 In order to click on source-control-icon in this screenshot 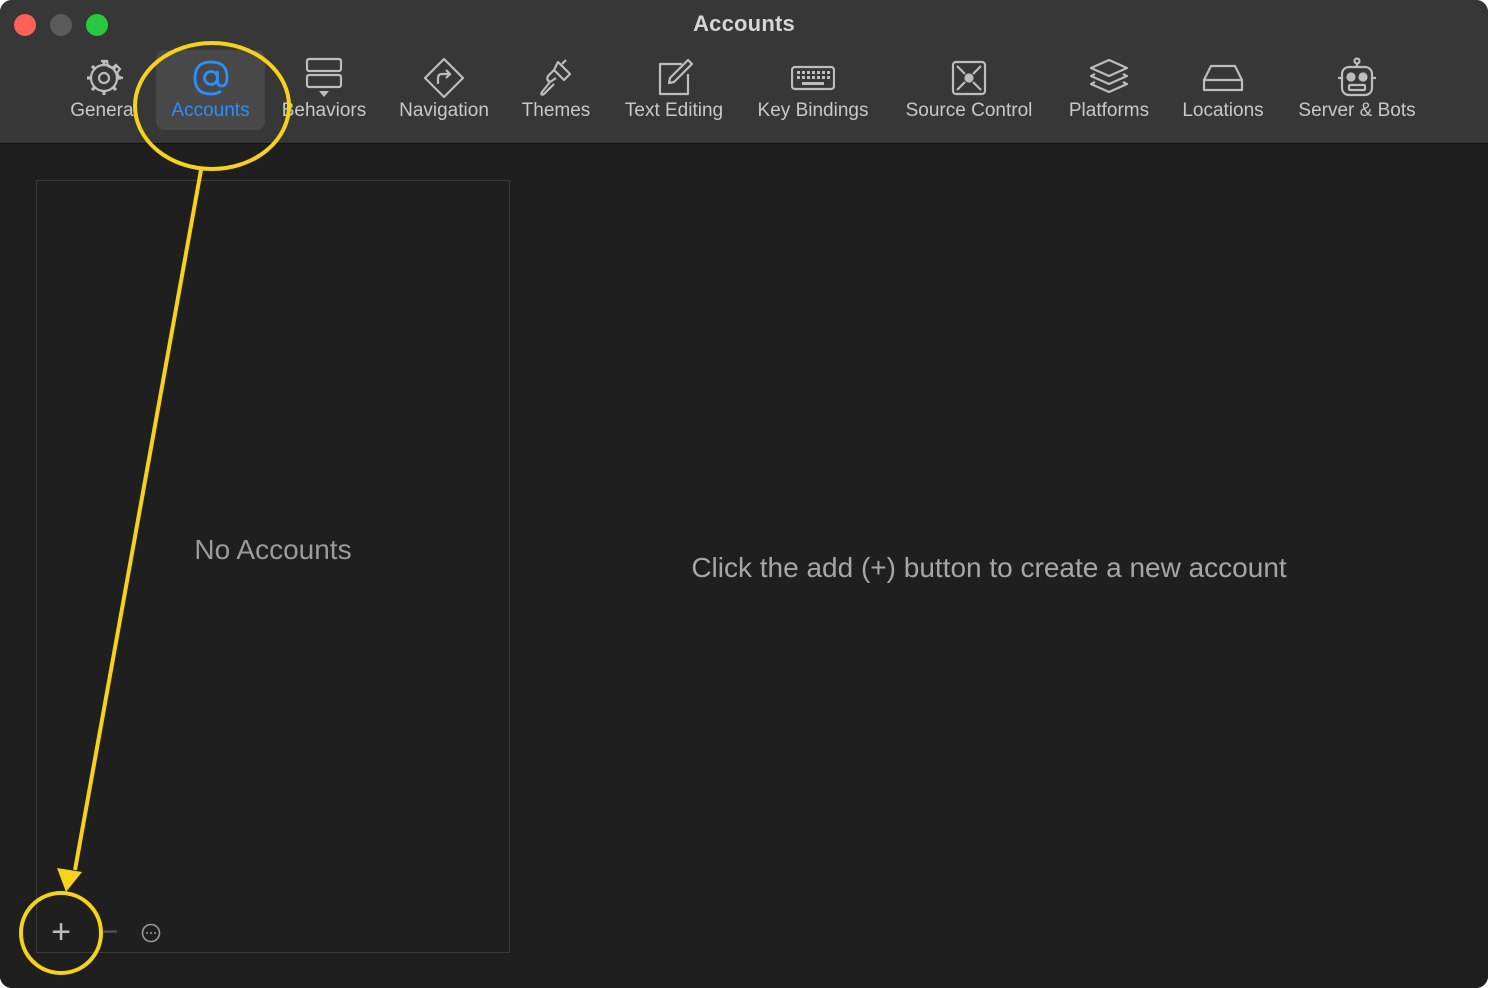, I will do `click(969, 78)`.